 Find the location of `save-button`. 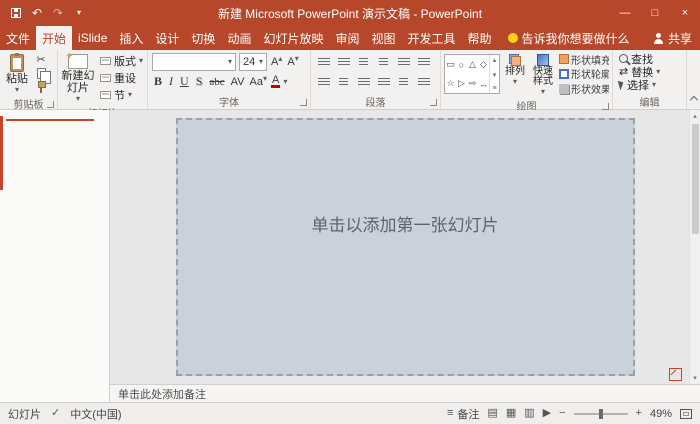

save-button is located at coordinates (16, 13).